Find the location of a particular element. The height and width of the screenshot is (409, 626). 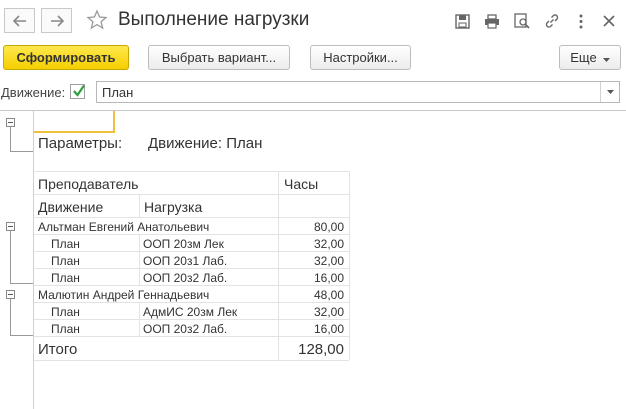

back-button is located at coordinates (19, 20).